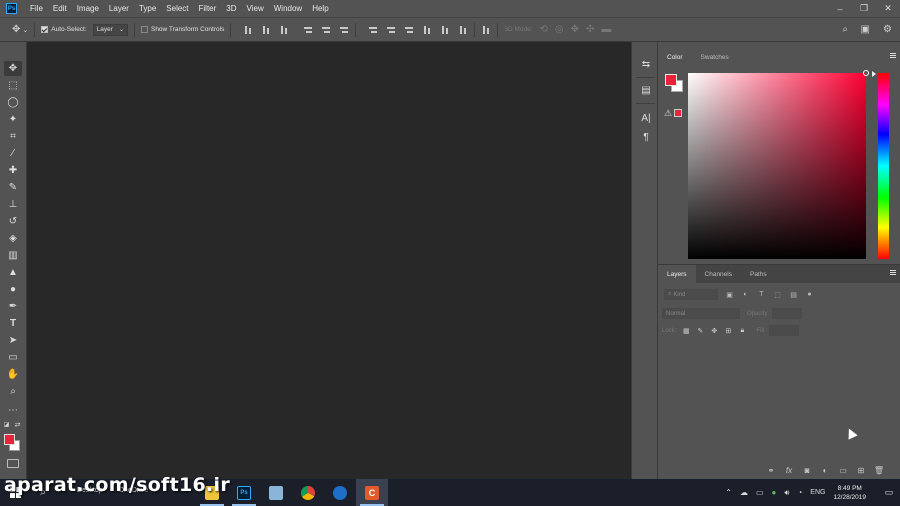 The height and width of the screenshot is (506, 900). Describe the element at coordinates (486, 30) in the screenshot. I see `auto-align-icon` at that location.